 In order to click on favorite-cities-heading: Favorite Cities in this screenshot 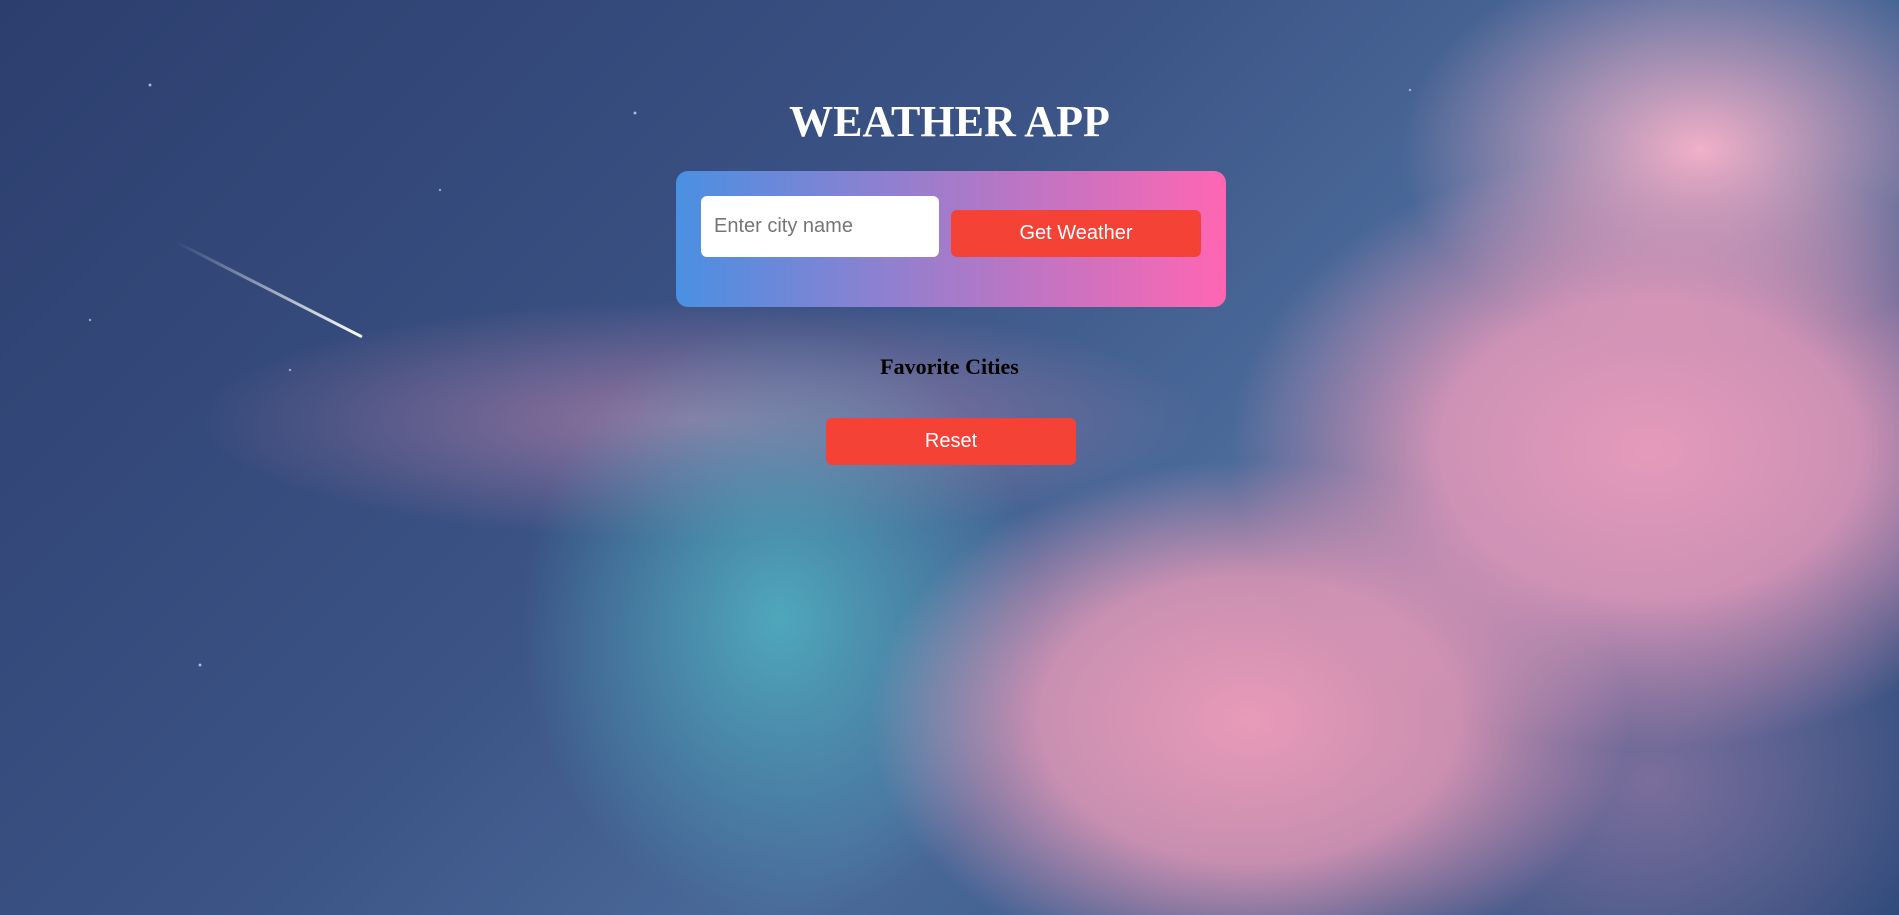, I will do `click(949, 366)`.